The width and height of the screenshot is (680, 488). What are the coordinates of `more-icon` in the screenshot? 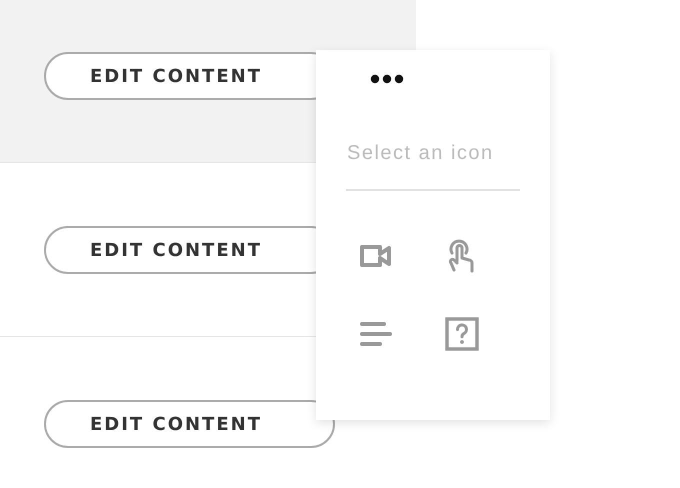 It's located at (387, 79).